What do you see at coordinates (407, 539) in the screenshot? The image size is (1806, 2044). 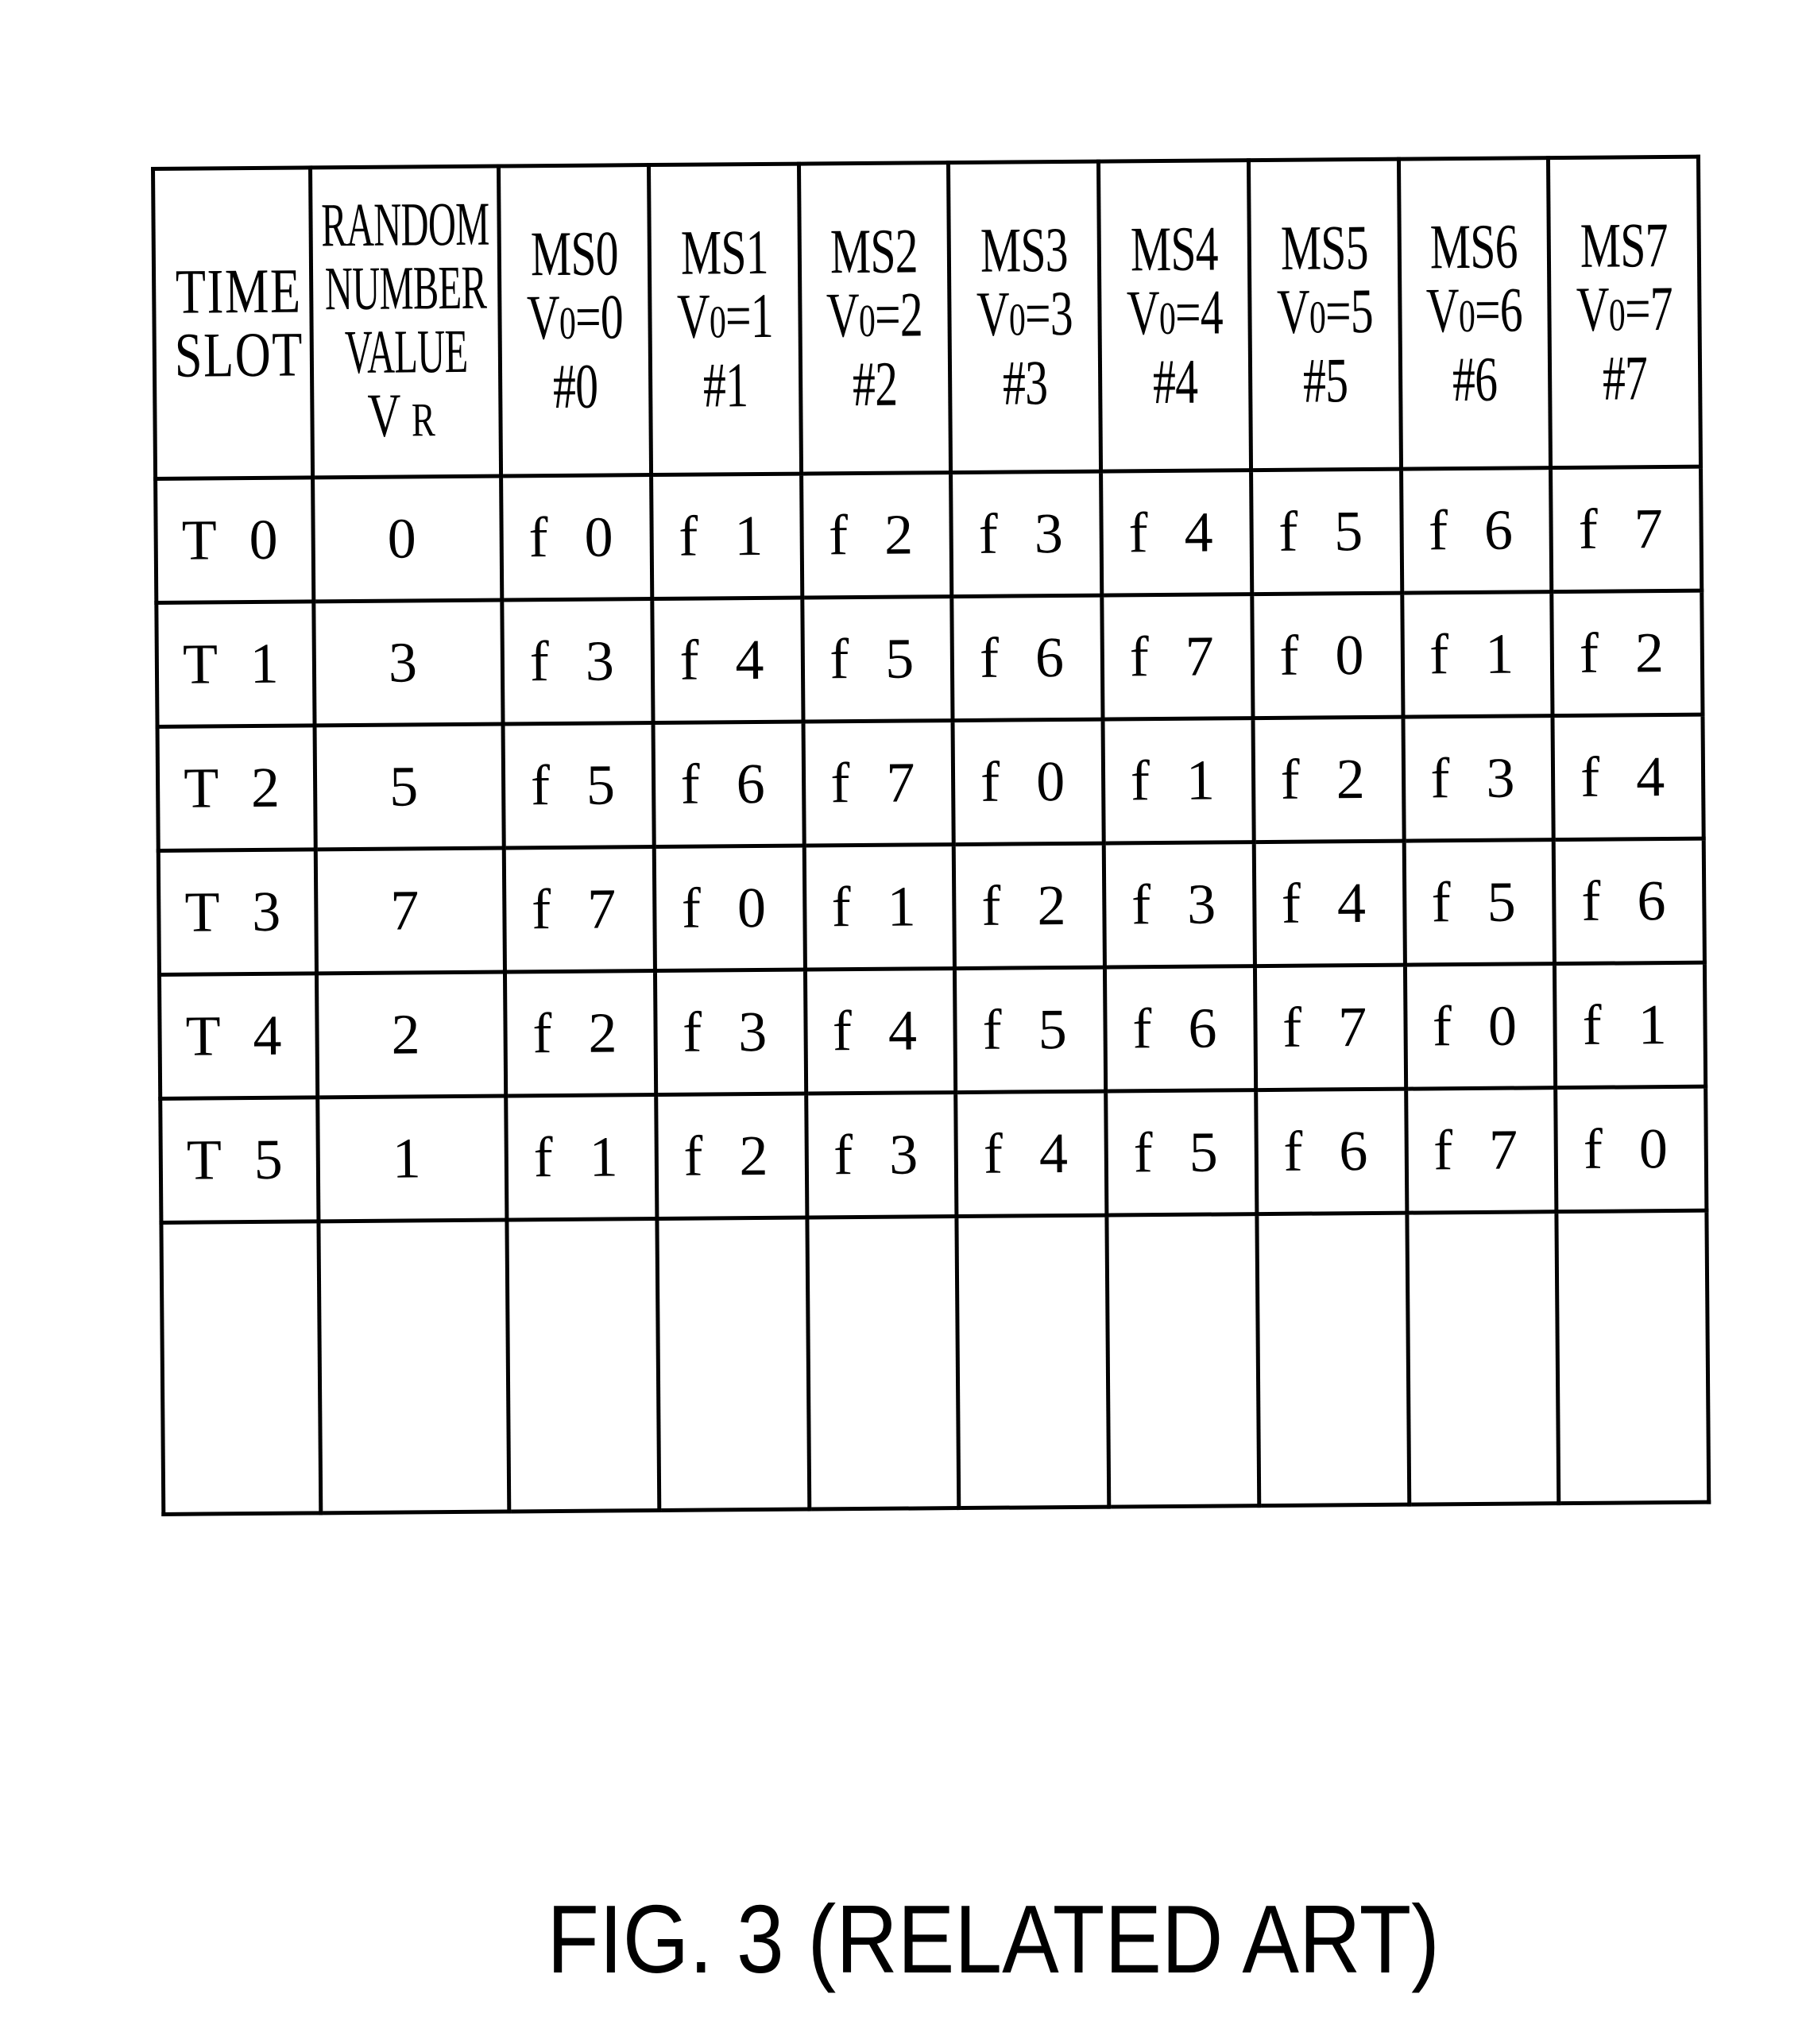 I see `random-value-cell: 0` at bounding box center [407, 539].